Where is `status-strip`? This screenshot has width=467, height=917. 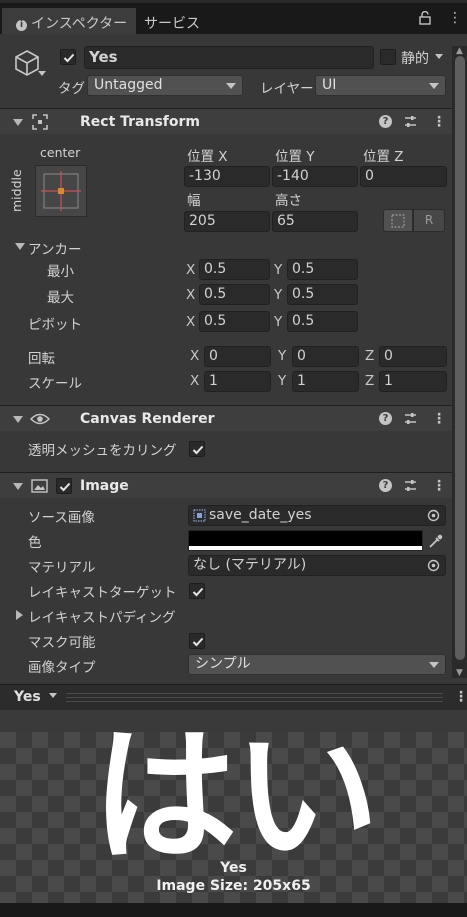 status-strip is located at coordinates (233, 910).